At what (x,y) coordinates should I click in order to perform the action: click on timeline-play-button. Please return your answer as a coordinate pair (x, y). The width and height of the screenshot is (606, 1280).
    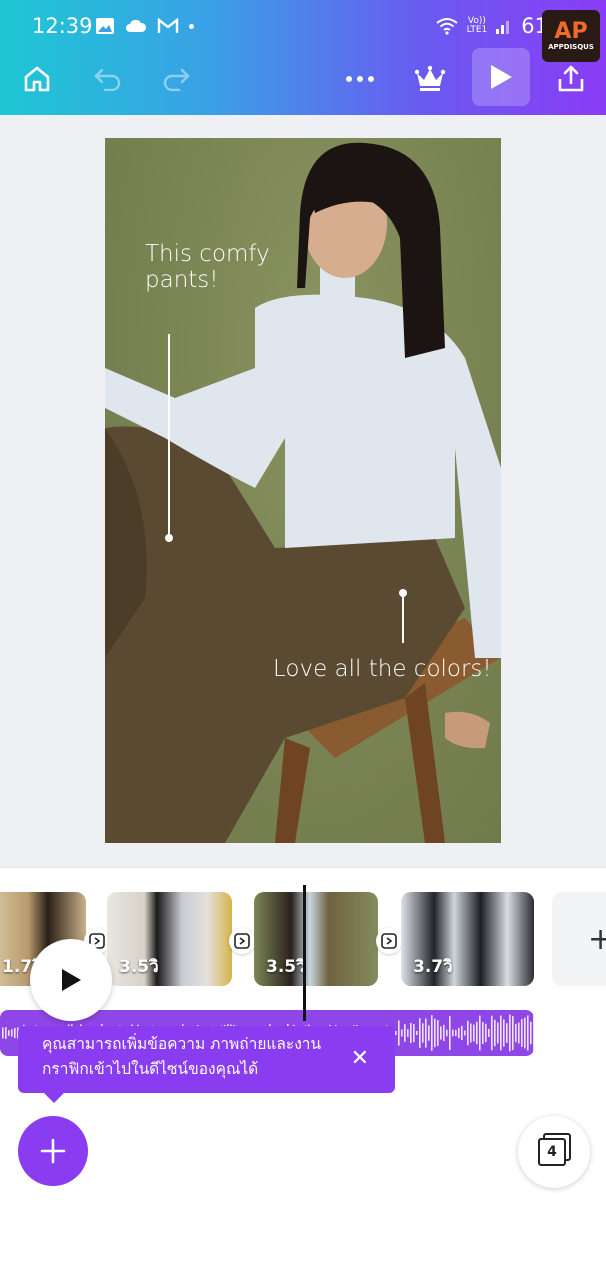
    Looking at the image, I should click on (71, 980).